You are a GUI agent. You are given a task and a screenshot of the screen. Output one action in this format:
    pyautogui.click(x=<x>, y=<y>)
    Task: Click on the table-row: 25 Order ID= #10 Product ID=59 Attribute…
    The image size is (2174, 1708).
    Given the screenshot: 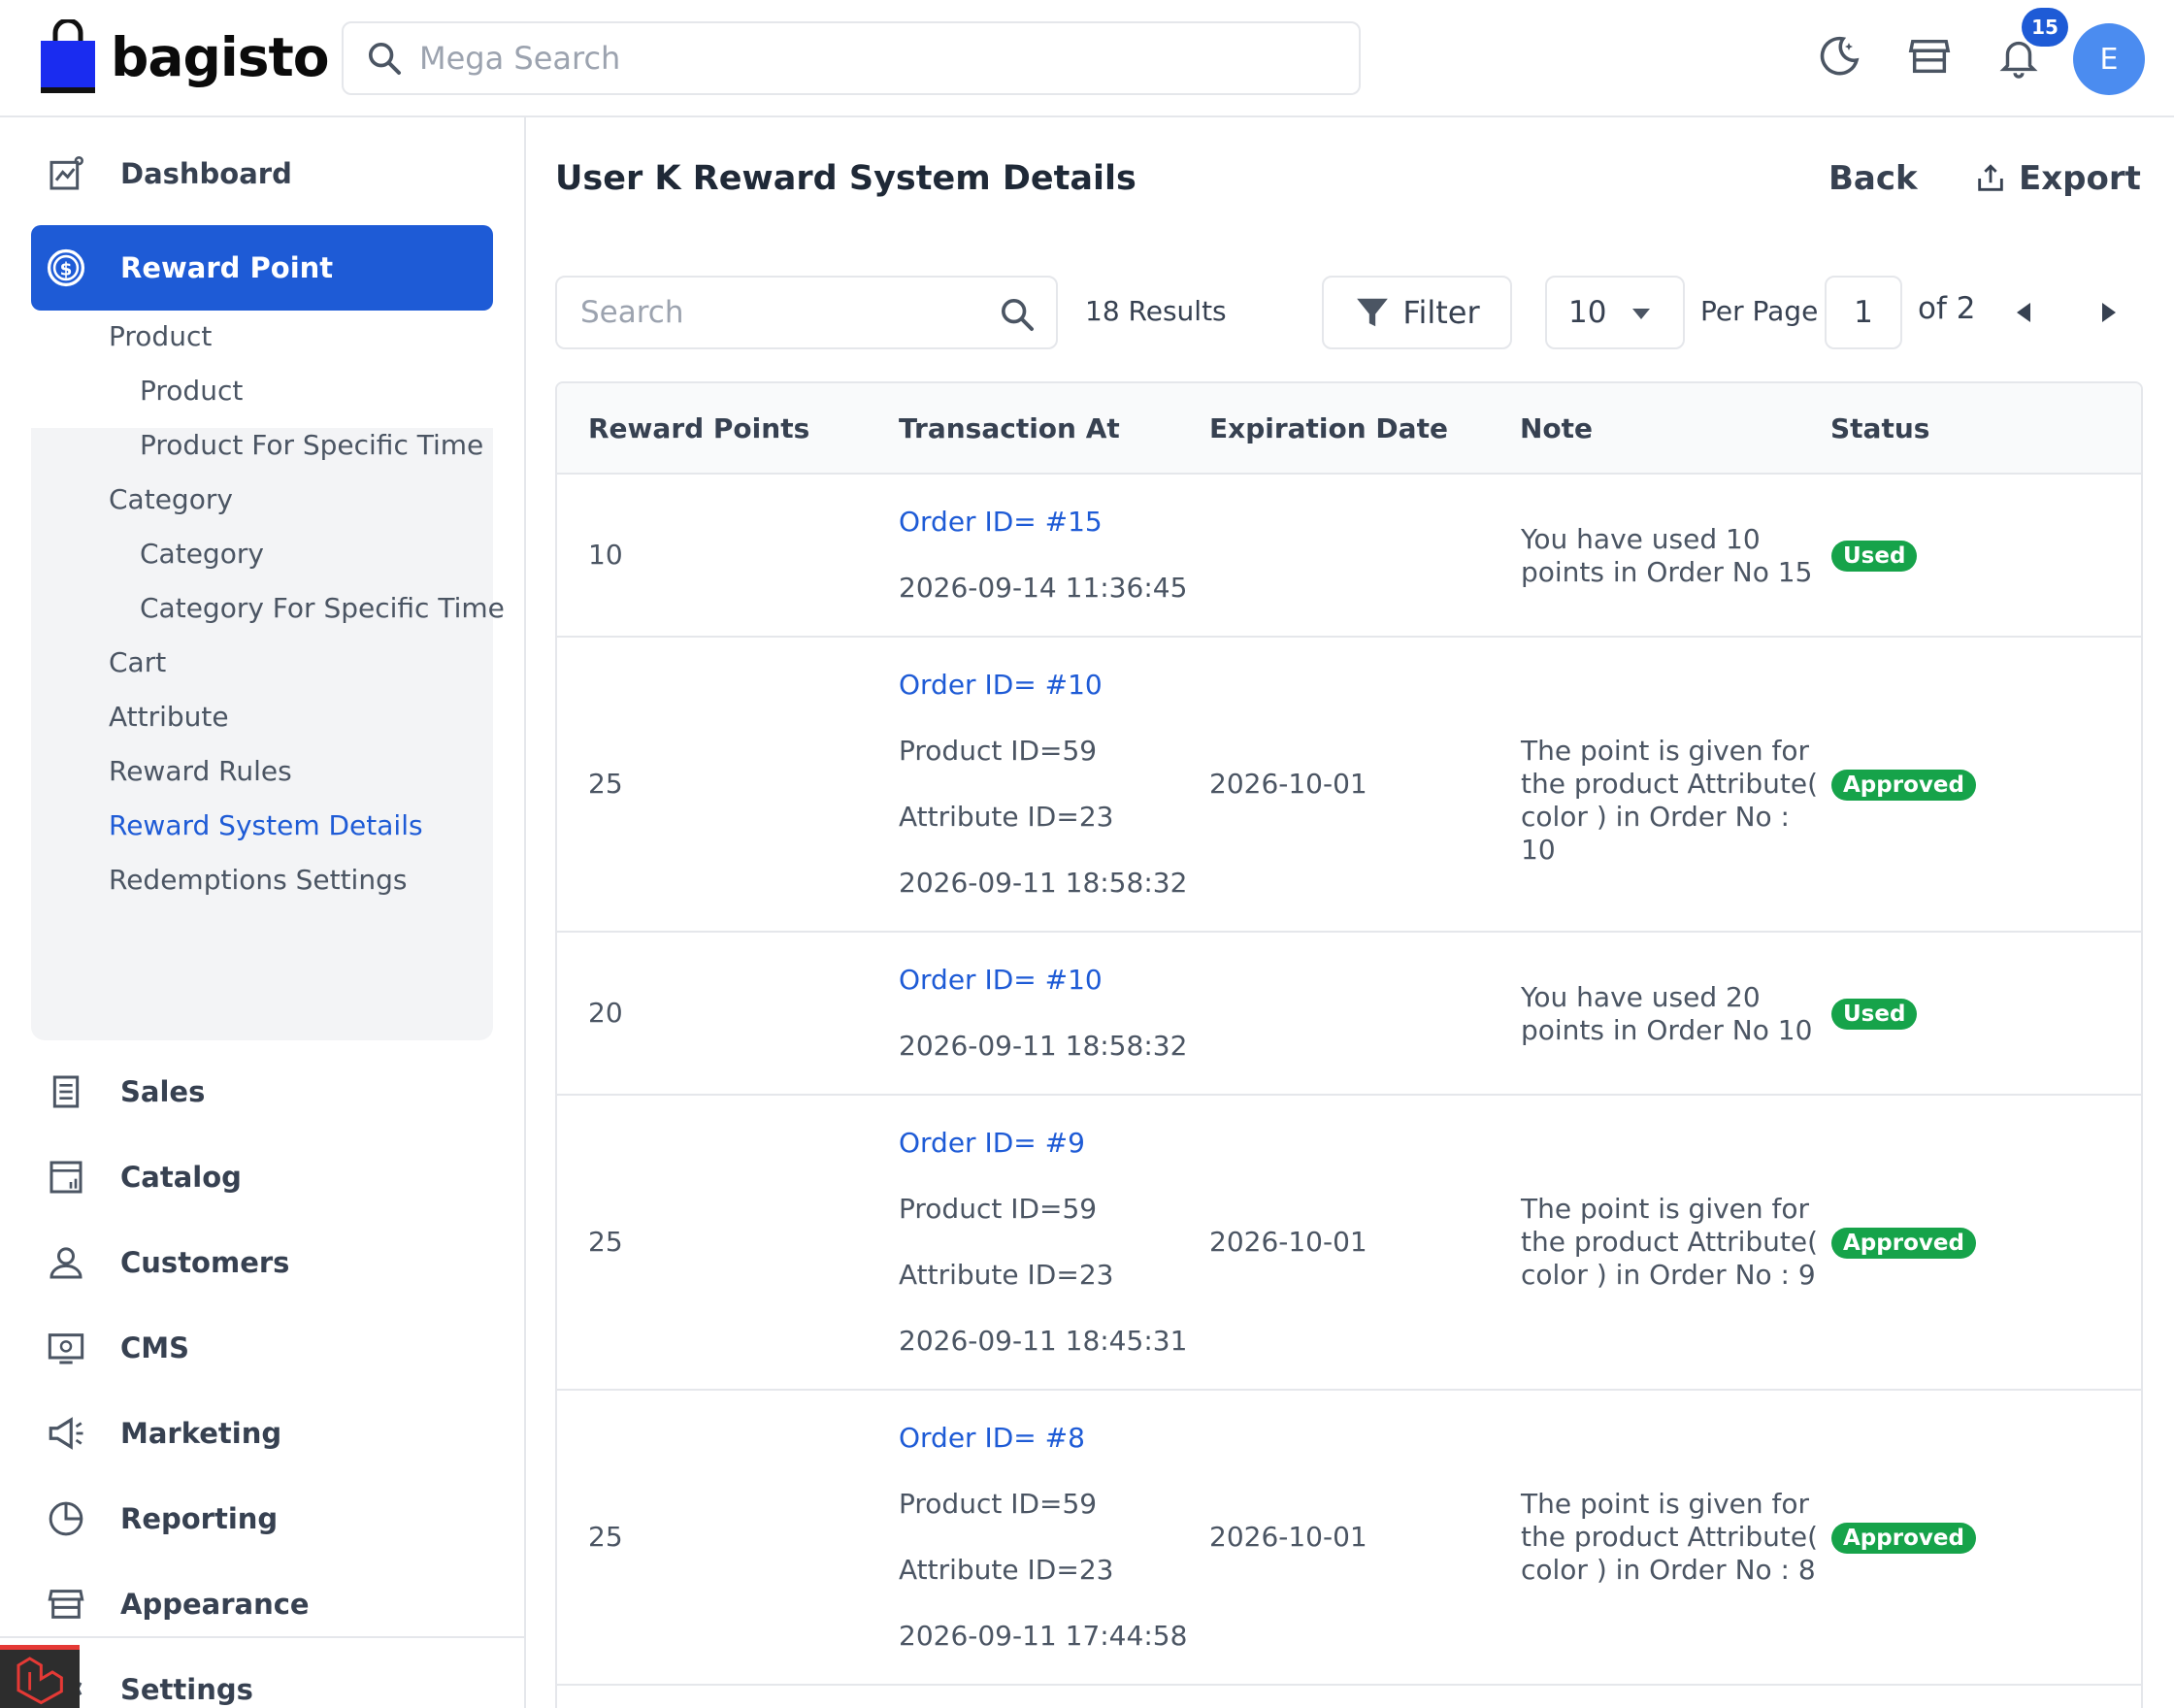 What is the action you would take?
    pyautogui.click(x=1349, y=785)
    